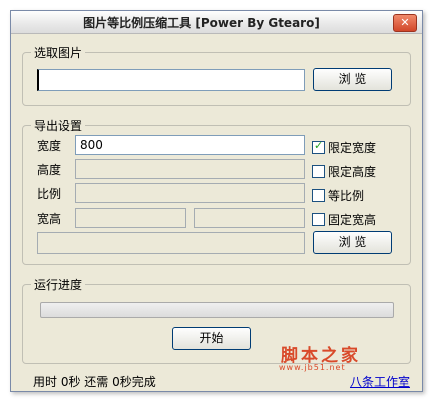  I want to click on proportional-checkbox: 等比例, so click(338, 195).